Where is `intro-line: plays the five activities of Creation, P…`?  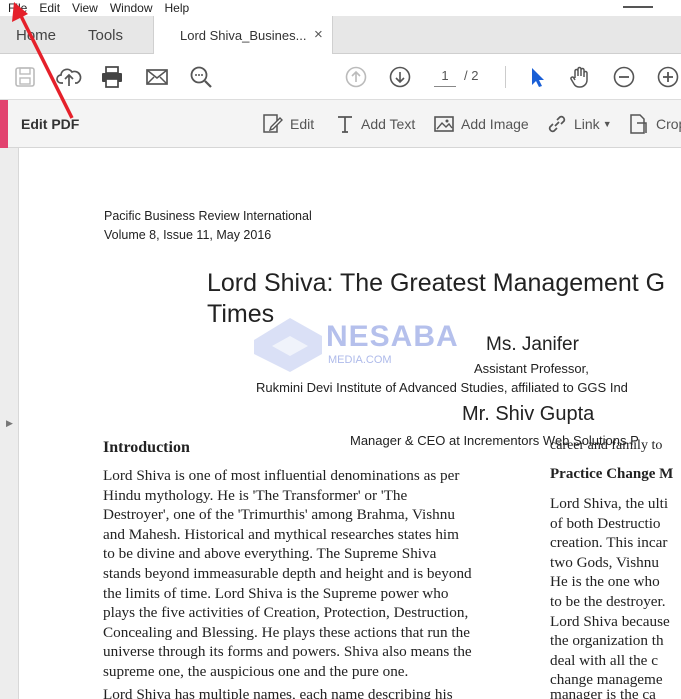
intro-line: plays the five activities of Creation, P… is located at coordinates (286, 613).